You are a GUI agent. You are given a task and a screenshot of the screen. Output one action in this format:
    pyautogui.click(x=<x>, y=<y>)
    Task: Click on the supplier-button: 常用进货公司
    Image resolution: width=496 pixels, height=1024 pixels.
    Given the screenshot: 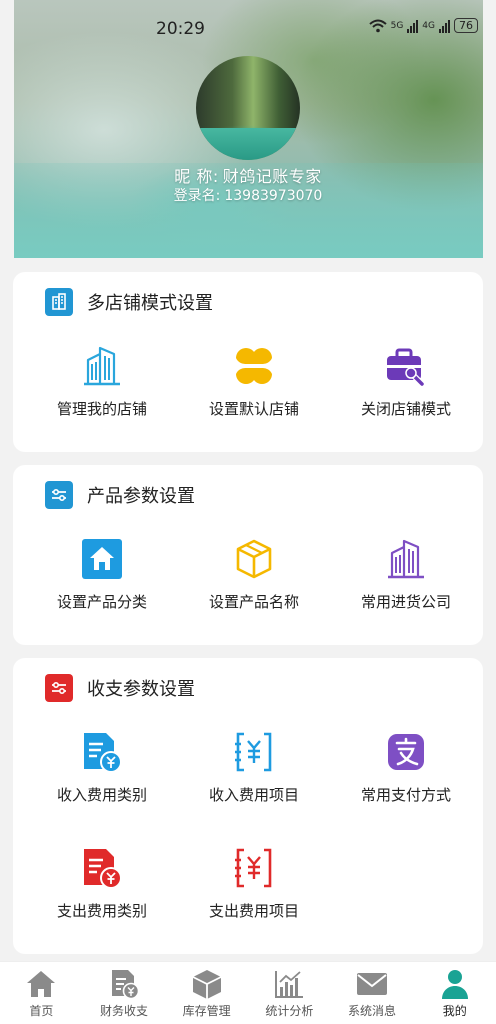 What is the action you would take?
    pyautogui.click(x=406, y=574)
    